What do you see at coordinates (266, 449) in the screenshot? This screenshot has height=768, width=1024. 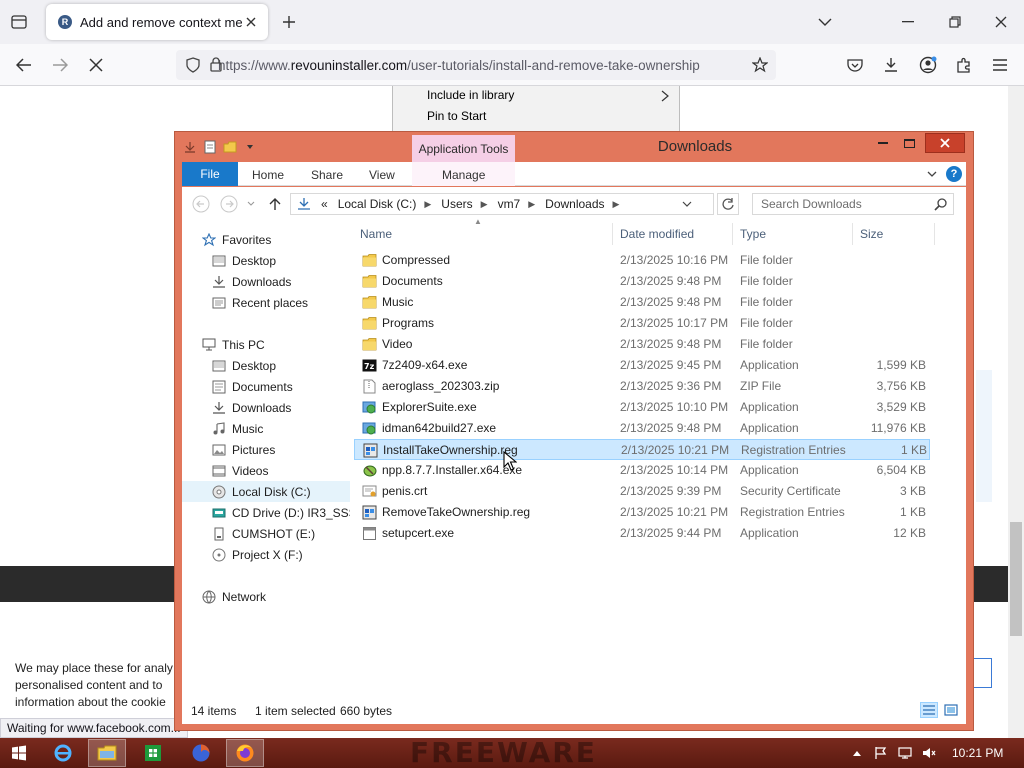 I see `nav-item-pictures: Pictures` at bounding box center [266, 449].